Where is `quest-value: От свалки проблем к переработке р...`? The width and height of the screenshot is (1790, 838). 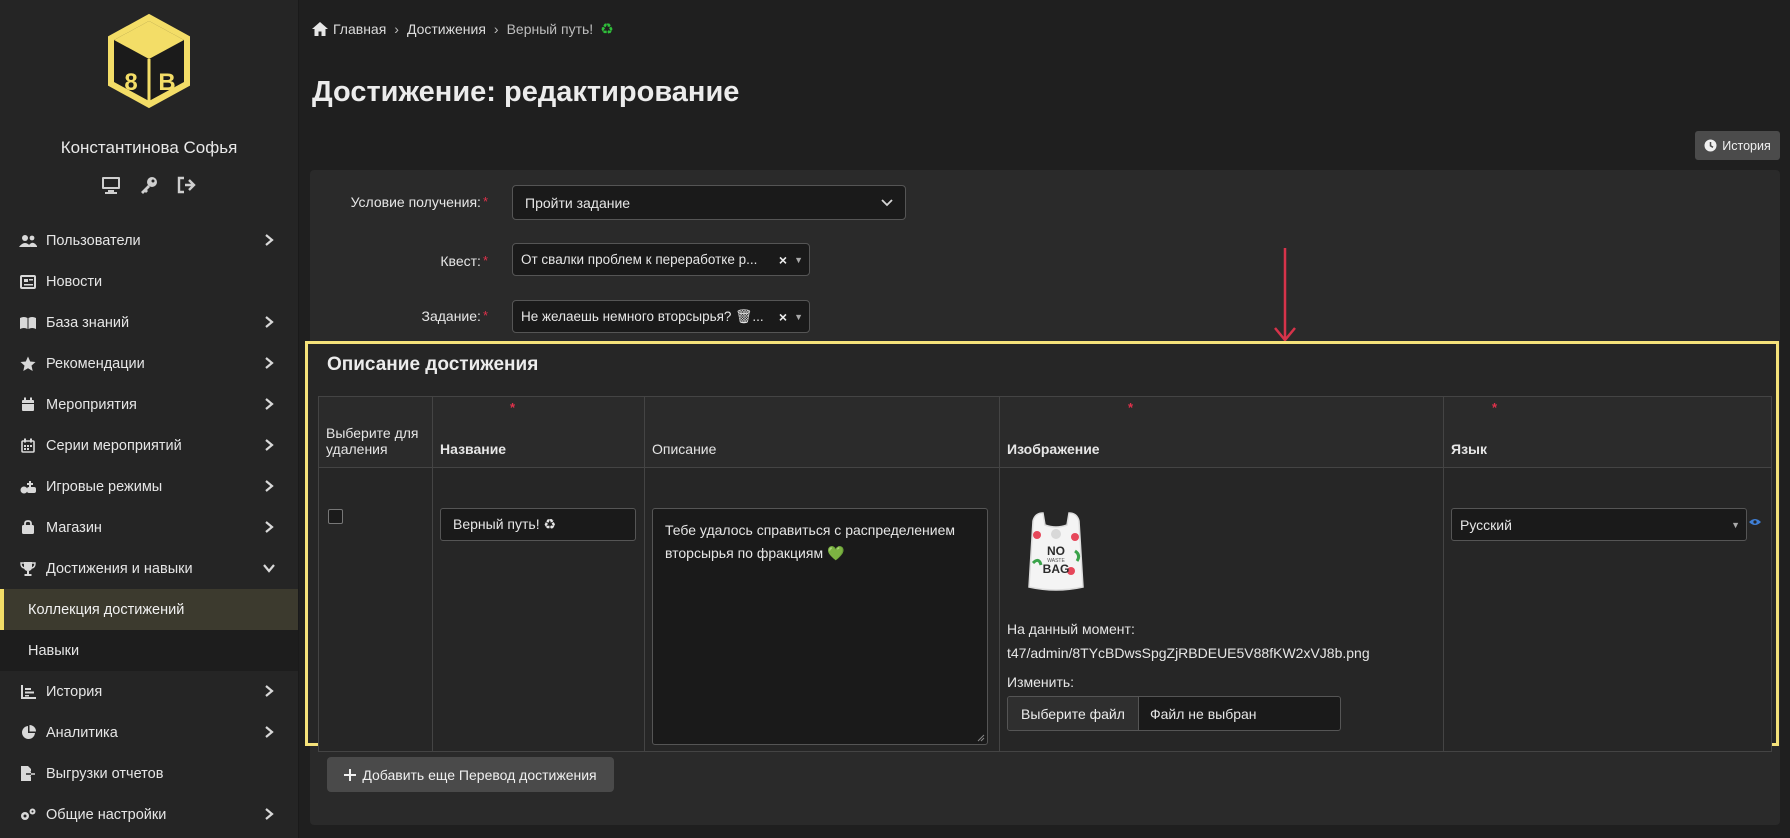 quest-value: От свалки проблем к переработке р... is located at coordinates (639, 259).